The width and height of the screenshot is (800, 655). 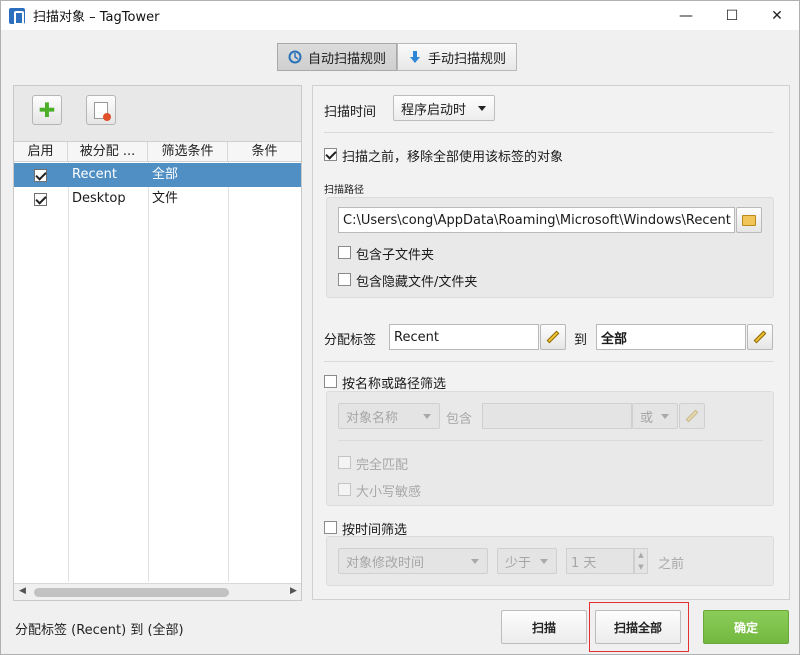 I want to click on close-button: ✕, so click(x=777, y=15).